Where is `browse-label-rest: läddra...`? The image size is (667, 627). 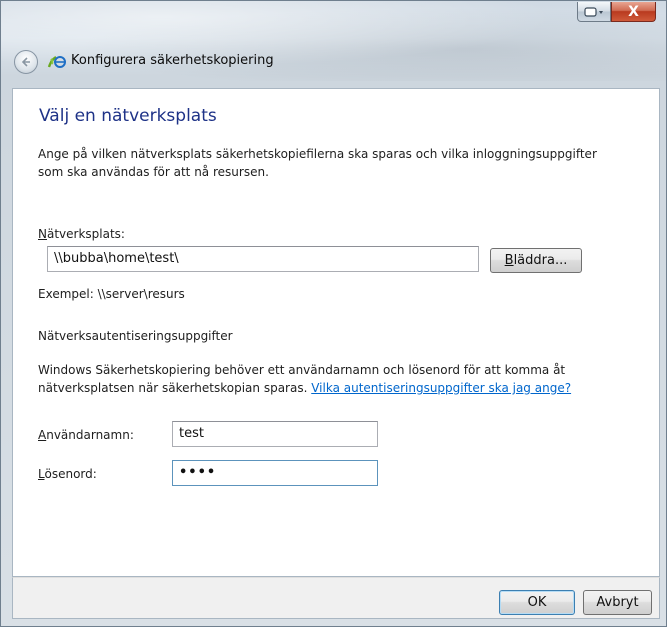
browse-label-rest: läddra... is located at coordinates (540, 260).